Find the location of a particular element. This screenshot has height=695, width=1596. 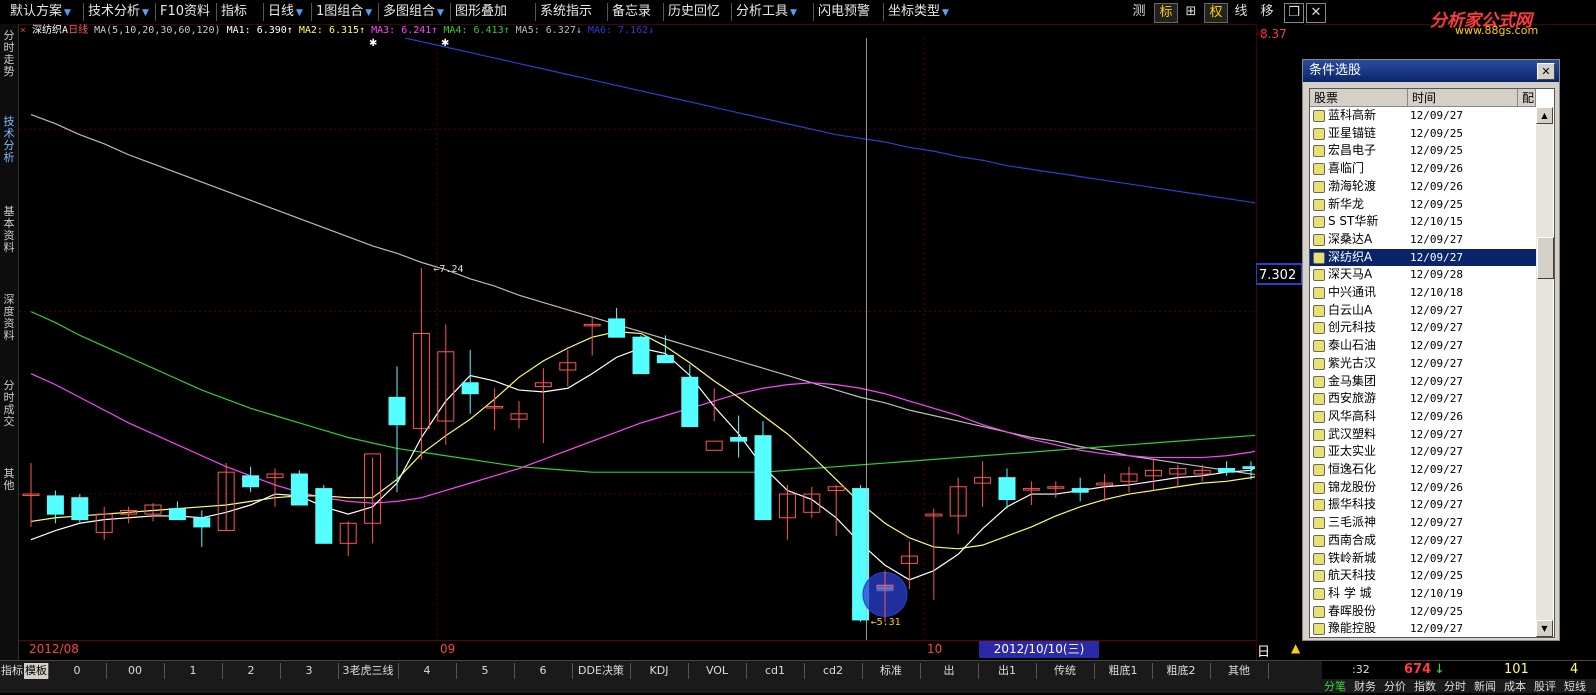

close-window-icon: ✕ is located at coordinates (1316, 13).